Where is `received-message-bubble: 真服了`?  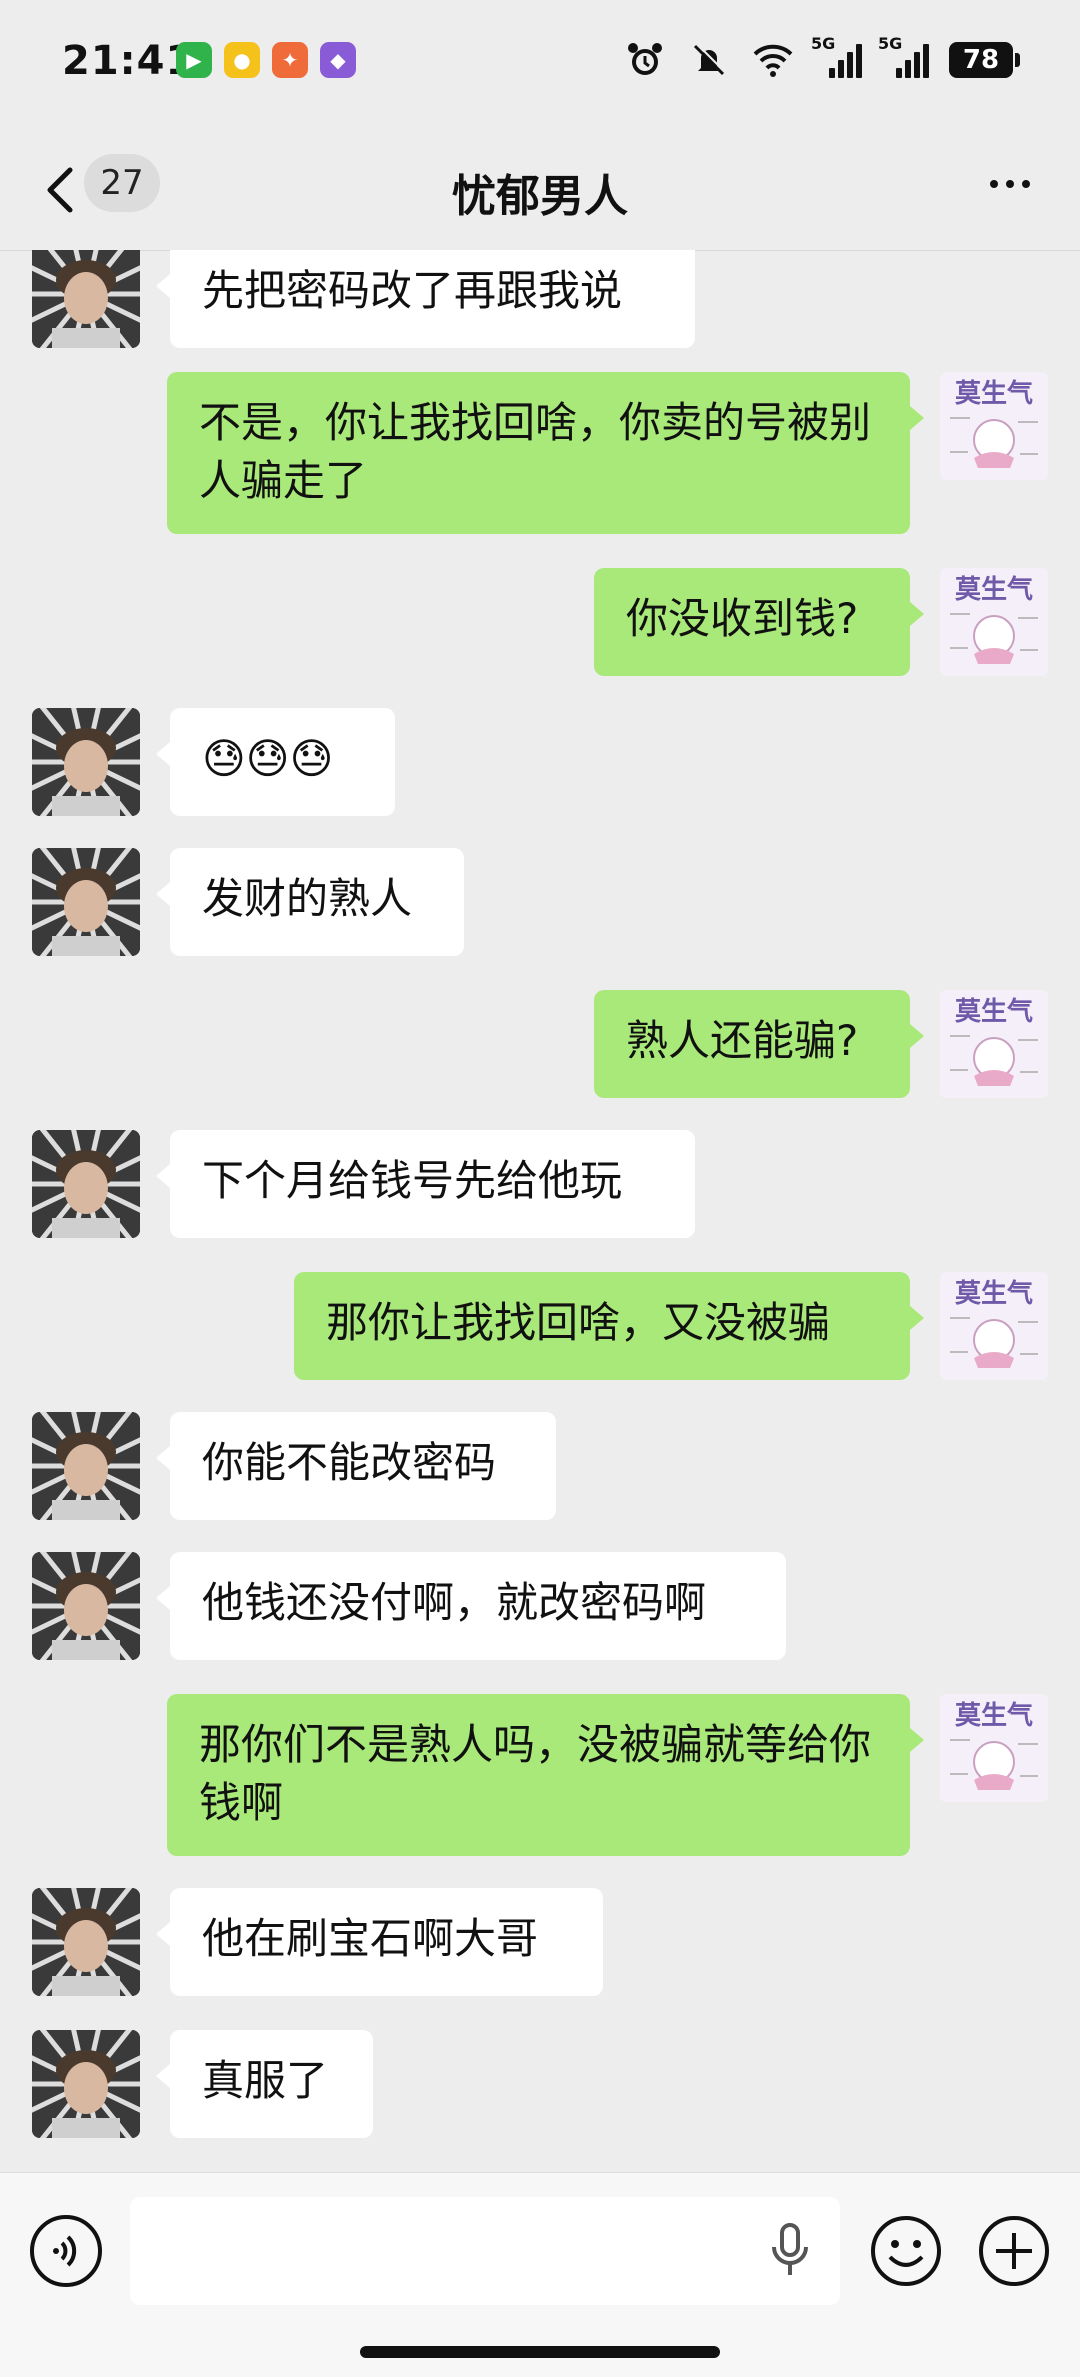 received-message-bubble: 真服了 is located at coordinates (264, 2084).